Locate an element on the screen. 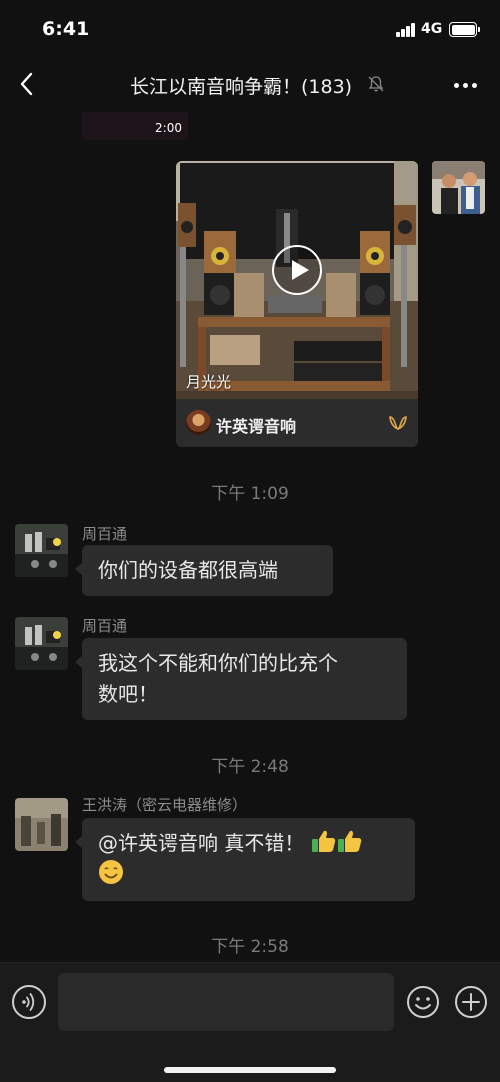 This screenshot has height=1082, width=500. video-thumbnail: 月光光 is located at coordinates (297, 280).